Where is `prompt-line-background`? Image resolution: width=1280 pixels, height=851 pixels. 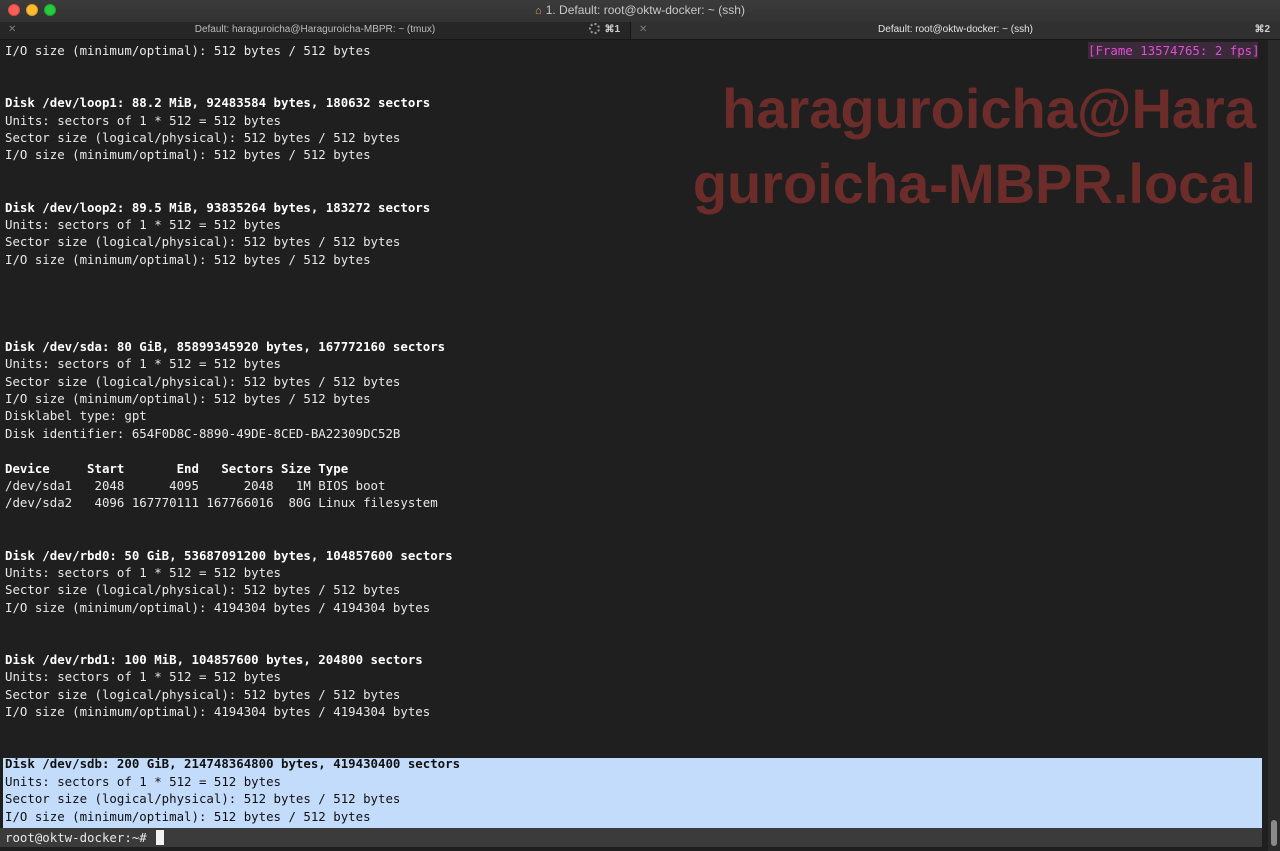 prompt-line-background is located at coordinates (631, 837).